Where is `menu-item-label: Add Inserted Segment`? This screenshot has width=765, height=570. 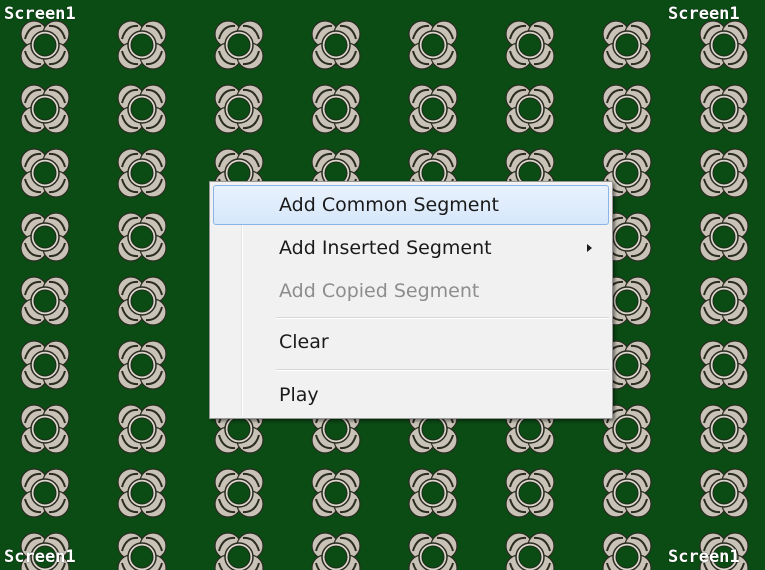 menu-item-label: Add Inserted Segment is located at coordinates (385, 248).